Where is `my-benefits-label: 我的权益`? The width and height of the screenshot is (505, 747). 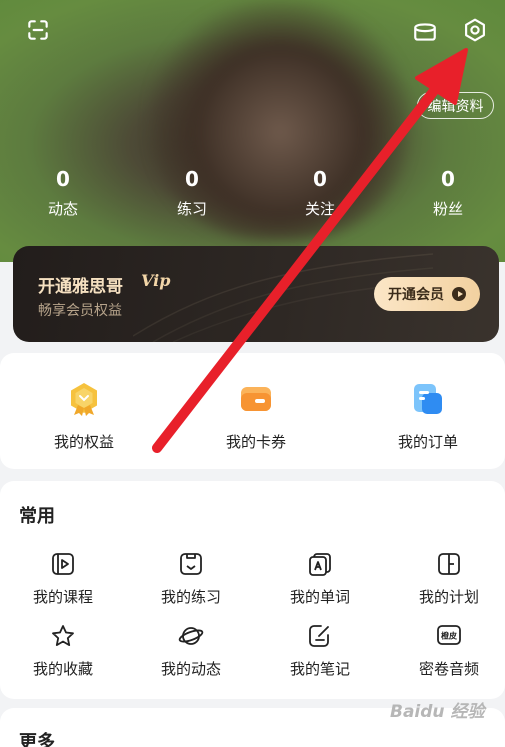
my-benefits-label: 我的权益 is located at coordinates (83, 442).